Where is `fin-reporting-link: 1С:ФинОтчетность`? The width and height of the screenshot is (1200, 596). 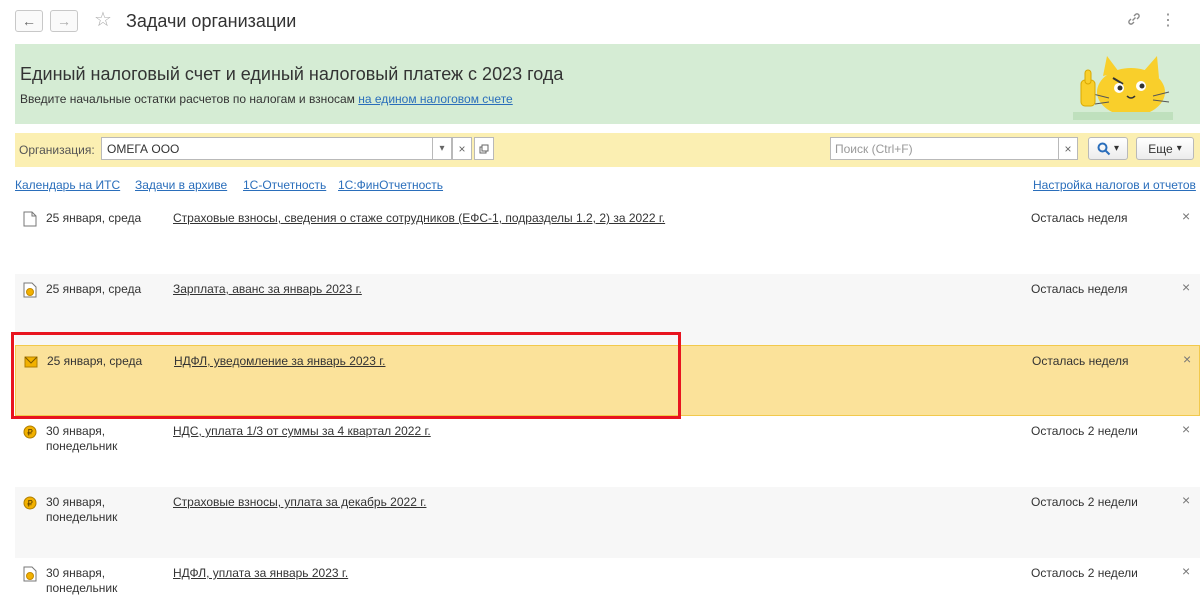 fin-reporting-link: 1С:ФинОтчетность is located at coordinates (390, 185).